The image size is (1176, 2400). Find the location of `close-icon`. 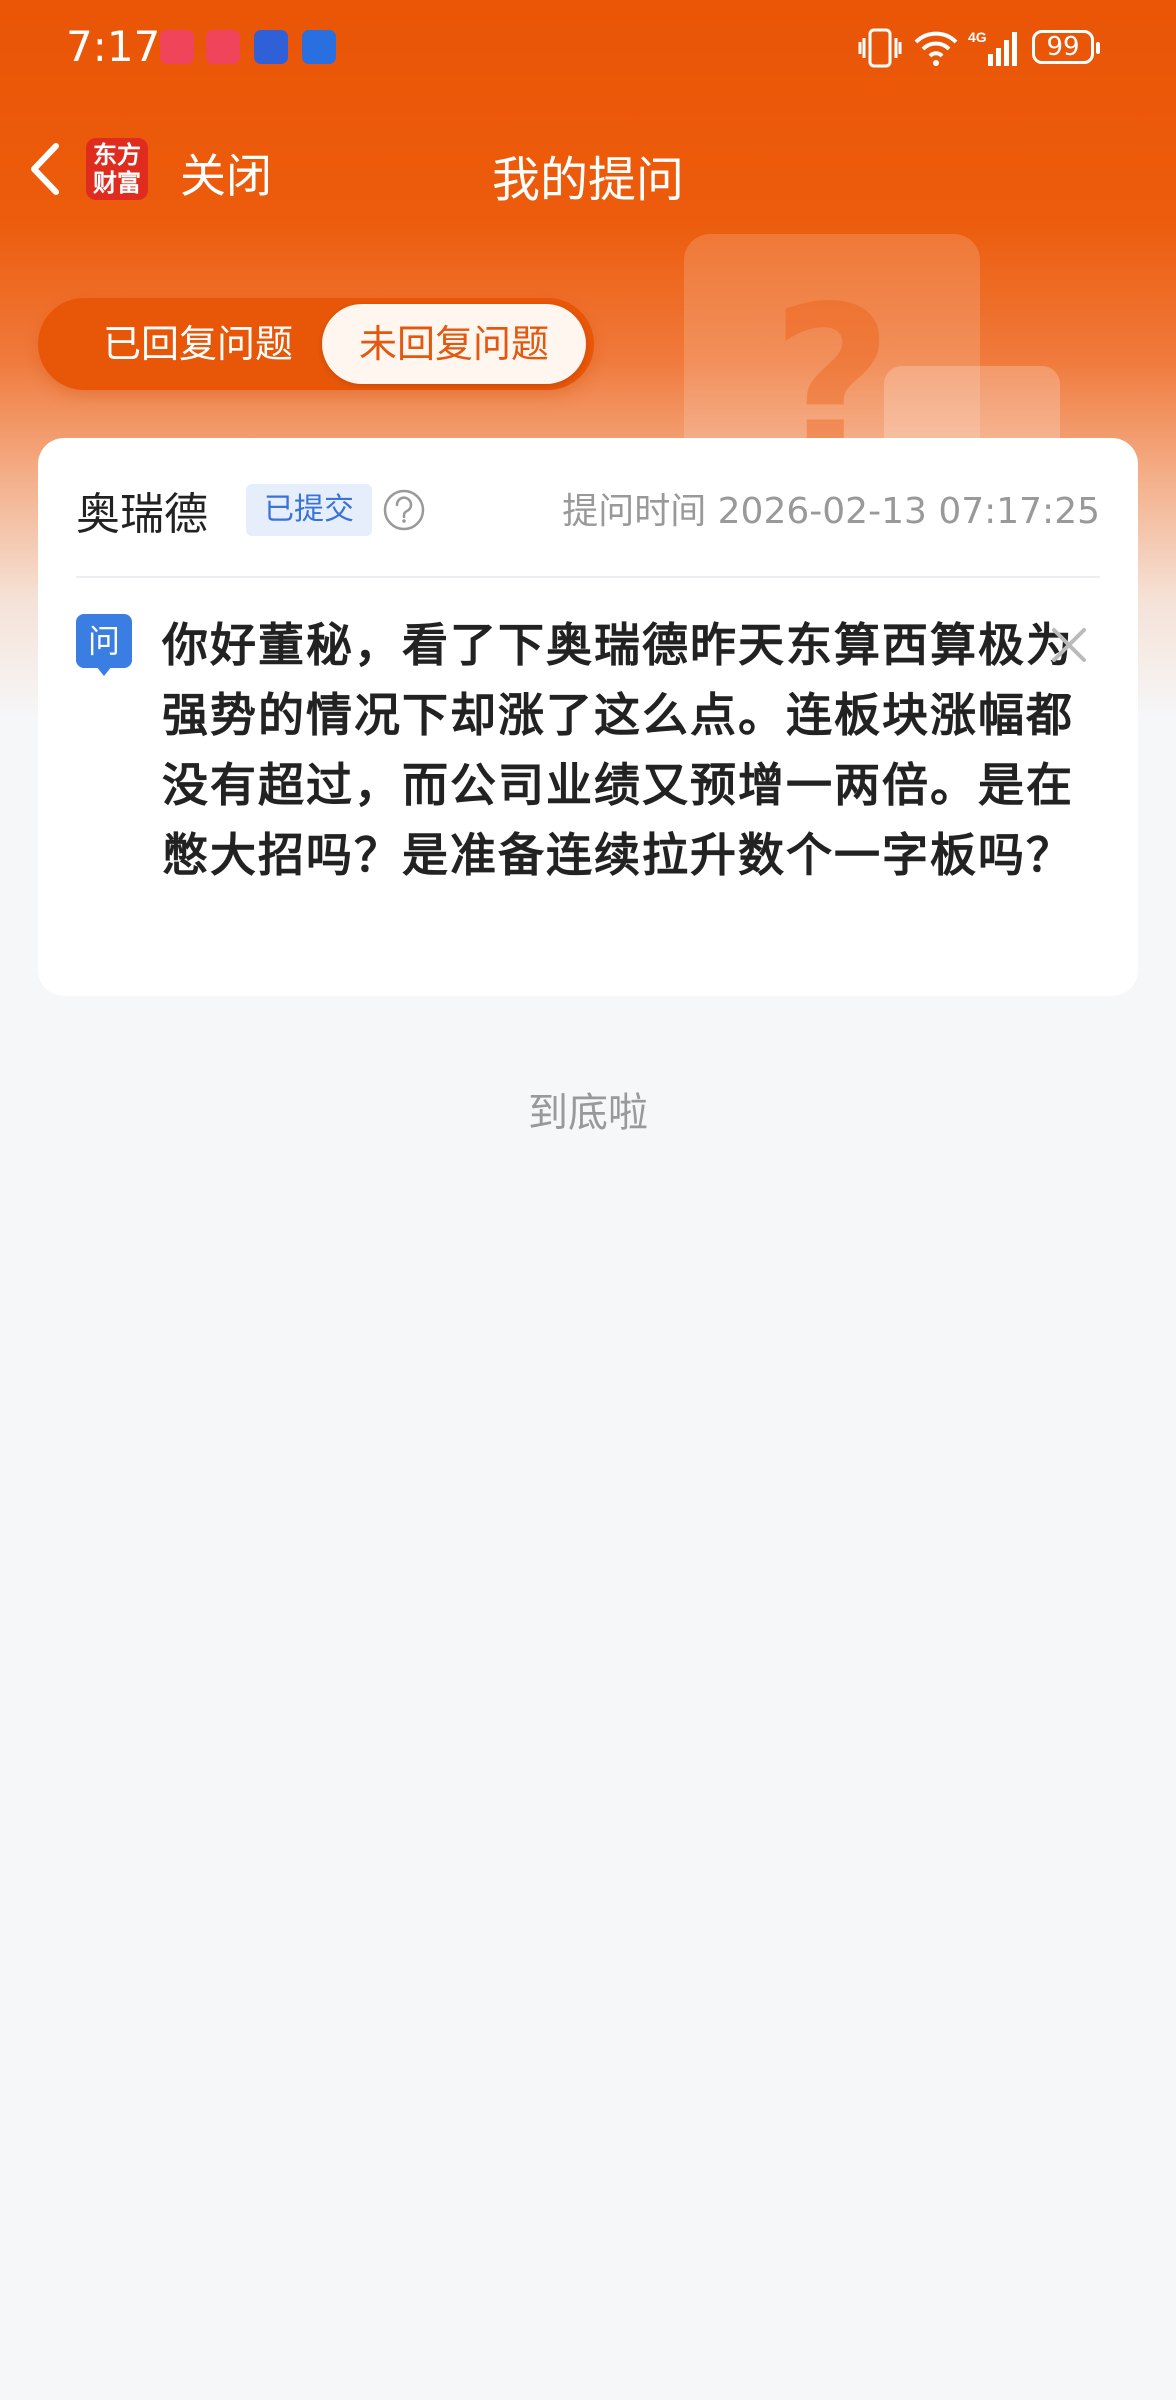

close-icon is located at coordinates (1069, 645).